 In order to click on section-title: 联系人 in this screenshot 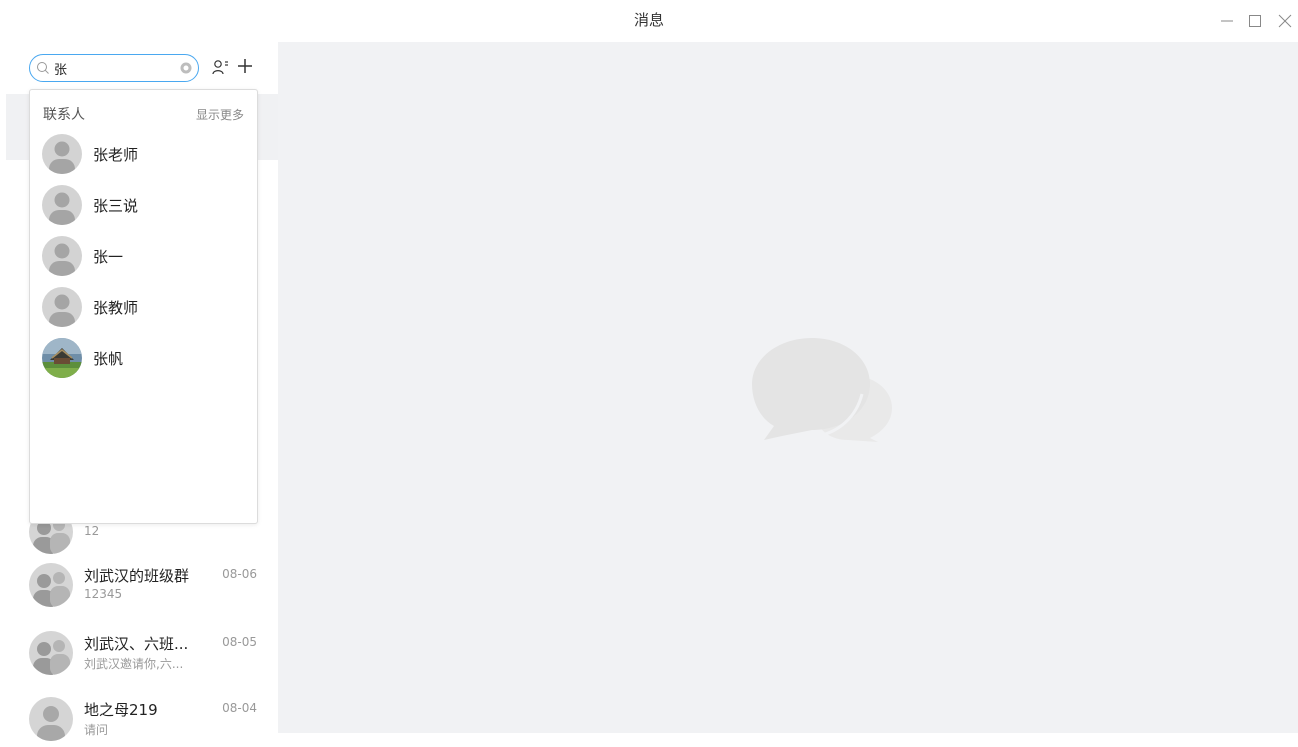, I will do `click(64, 115)`.